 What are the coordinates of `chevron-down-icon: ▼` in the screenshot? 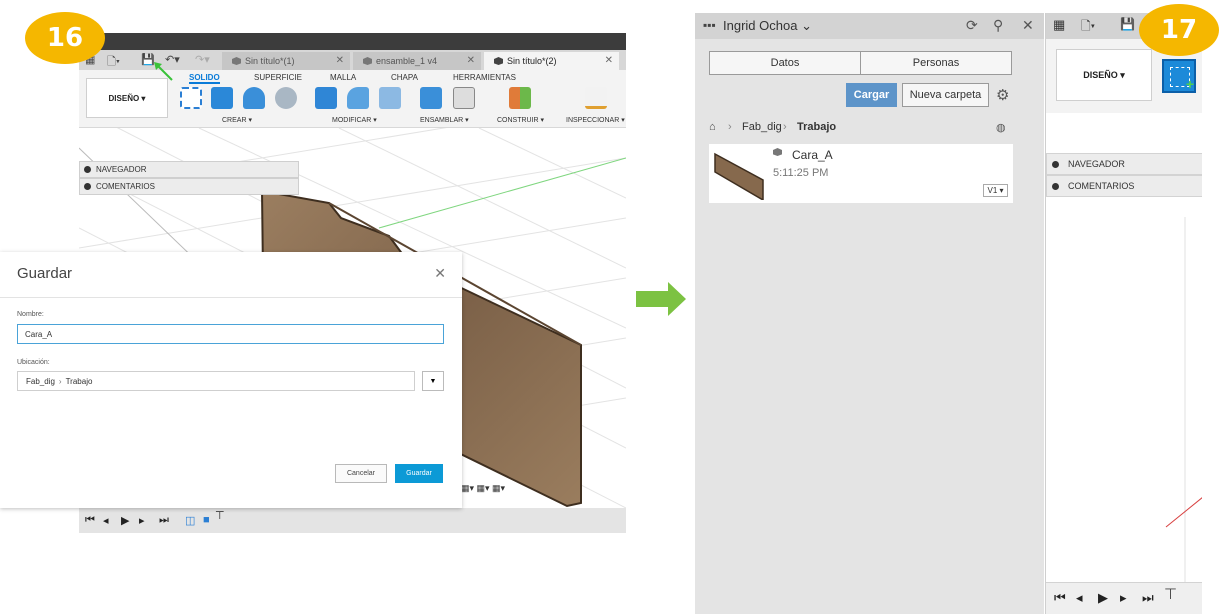 It's located at (433, 381).